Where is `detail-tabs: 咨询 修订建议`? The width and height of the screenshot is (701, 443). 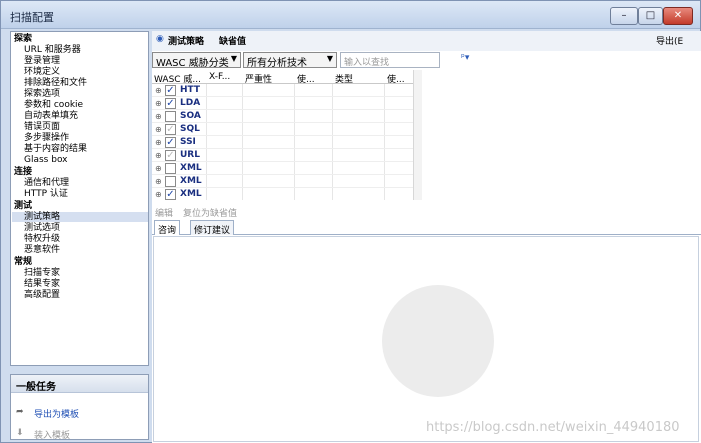
detail-tabs: 咨询 修订建议 is located at coordinates (426, 227).